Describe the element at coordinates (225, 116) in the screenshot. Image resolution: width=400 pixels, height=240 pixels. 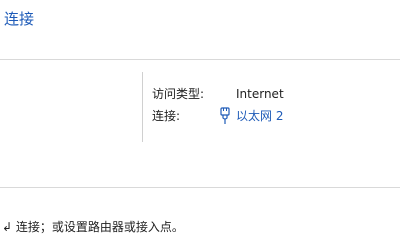
I see `ethernet-plug-icon` at that location.